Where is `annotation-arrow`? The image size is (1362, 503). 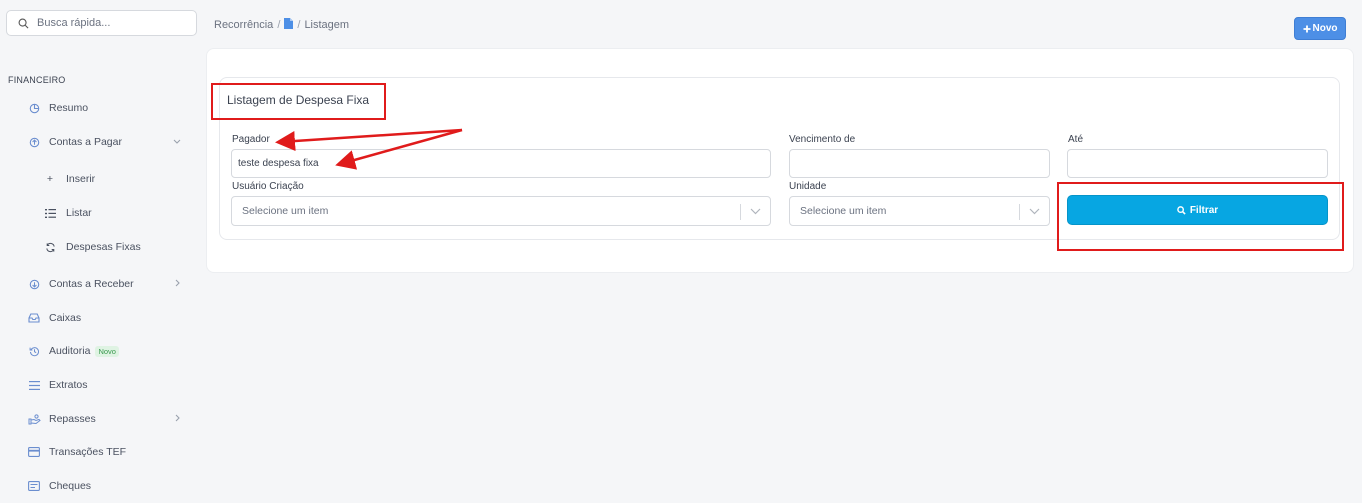 annotation-arrow is located at coordinates (369, 139).